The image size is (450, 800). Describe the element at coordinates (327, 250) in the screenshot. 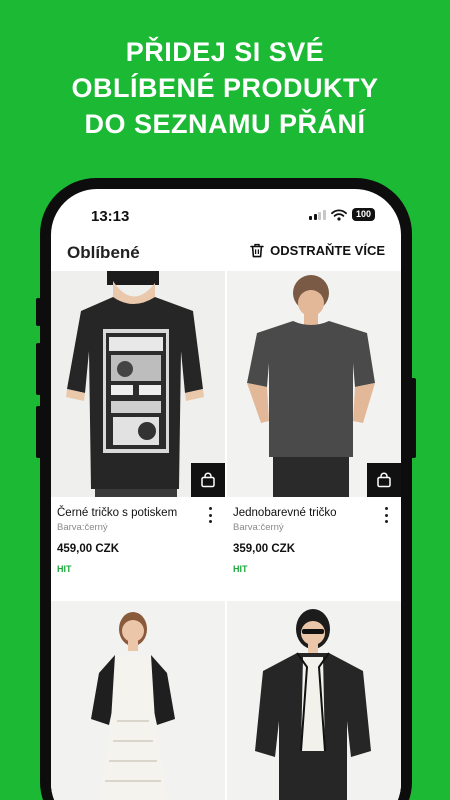

I see `remove-more-label: ODSTRAŇTE VÍCE` at that location.